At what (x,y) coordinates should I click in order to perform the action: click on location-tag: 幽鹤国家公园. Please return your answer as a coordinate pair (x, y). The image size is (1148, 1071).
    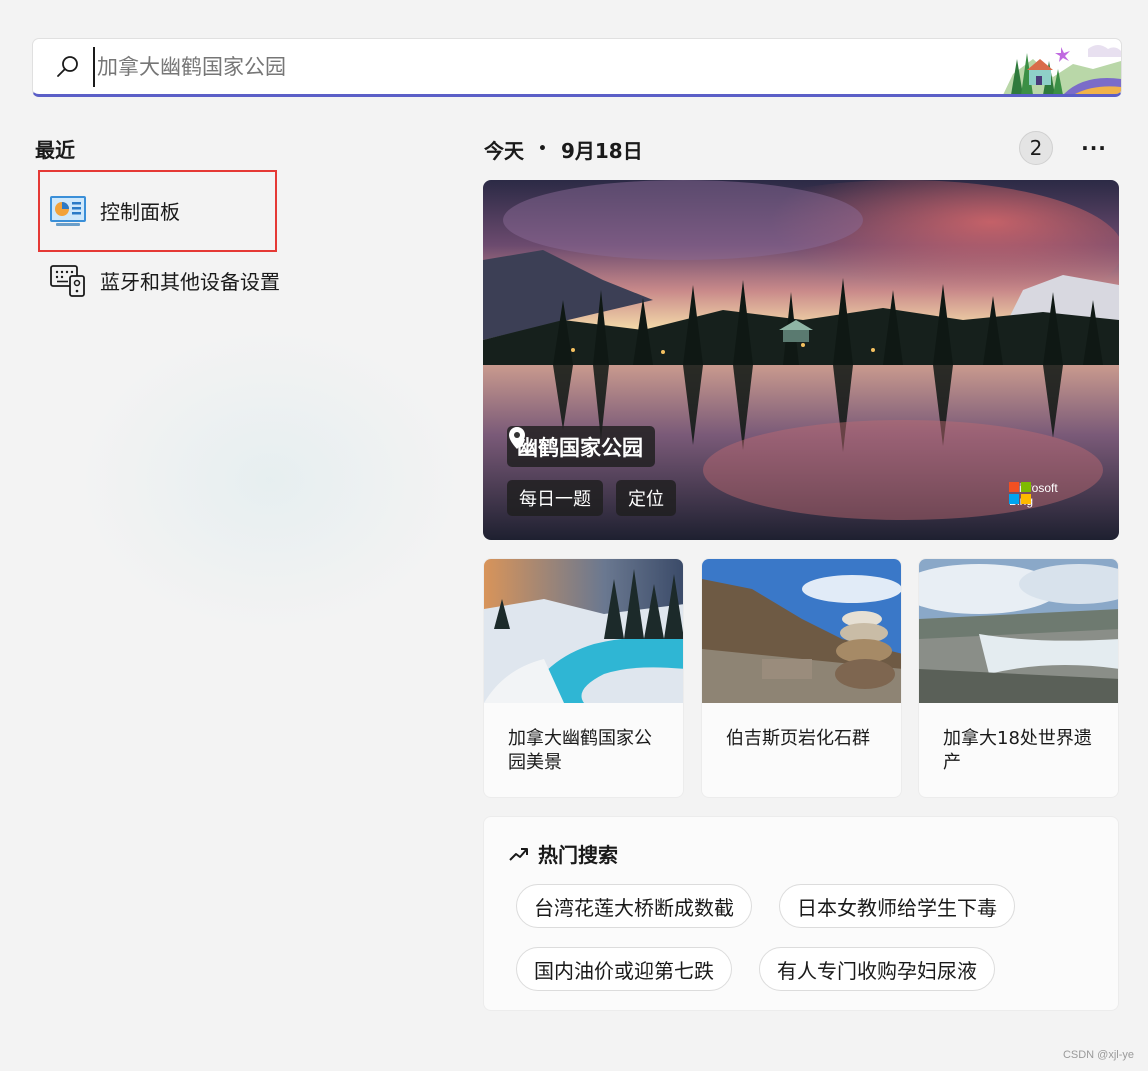
    Looking at the image, I should click on (581, 446).